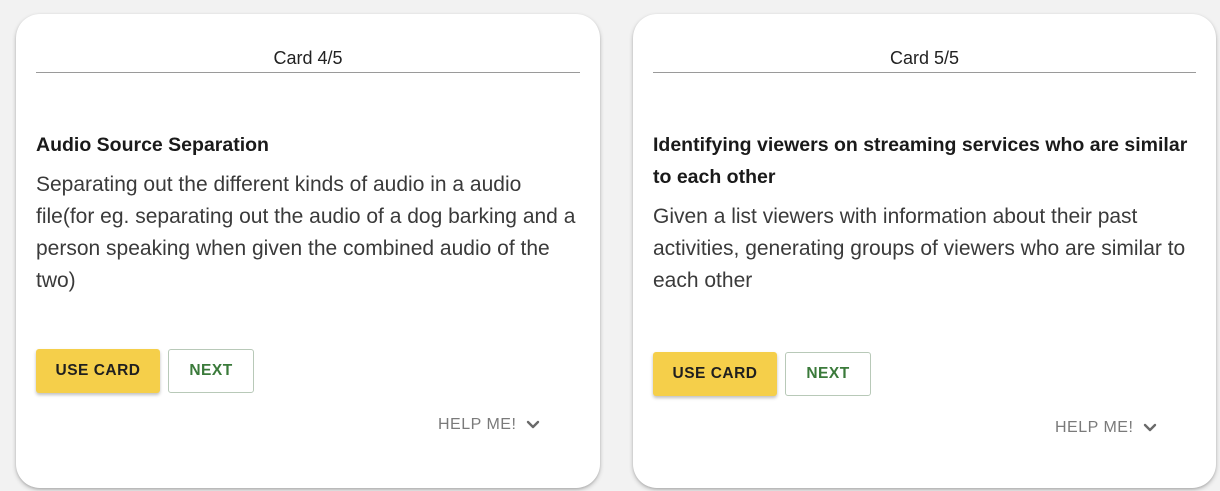  I want to click on card-counter: Card 5/5, so click(924, 58).